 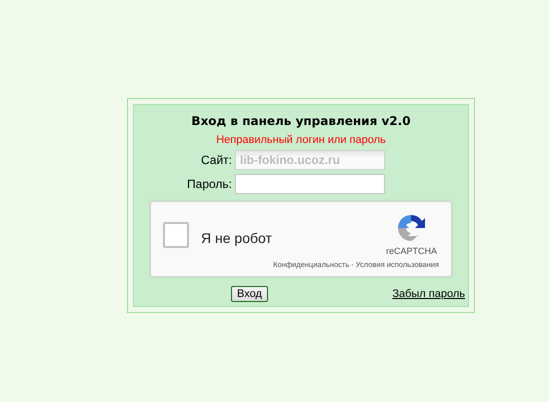 What do you see at coordinates (176, 235) in the screenshot?
I see `captcha-checkbox` at bounding box center [176, 235].